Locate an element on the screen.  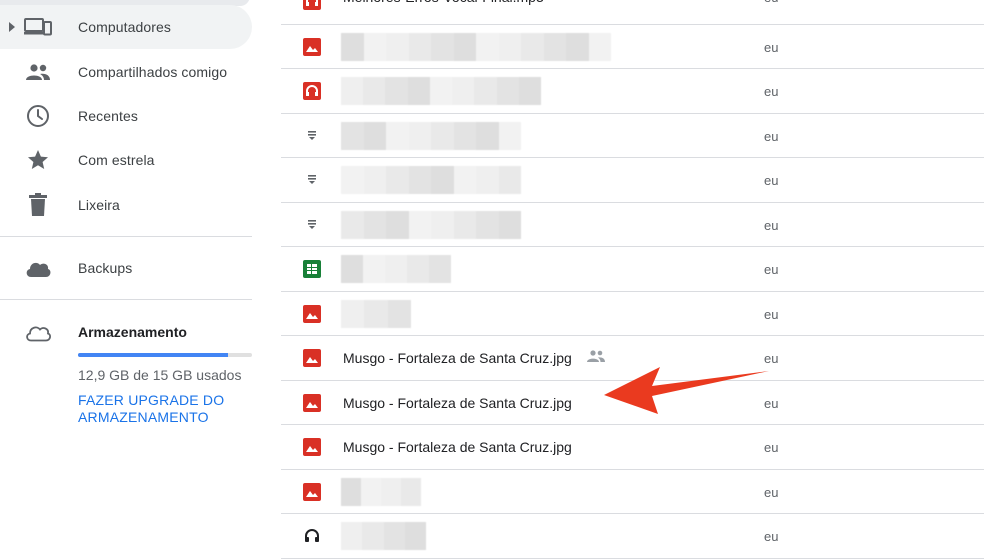
file-name: Musgo - Fortaleza de Santa Cruz.jpg is located at coordinates (457, 358).